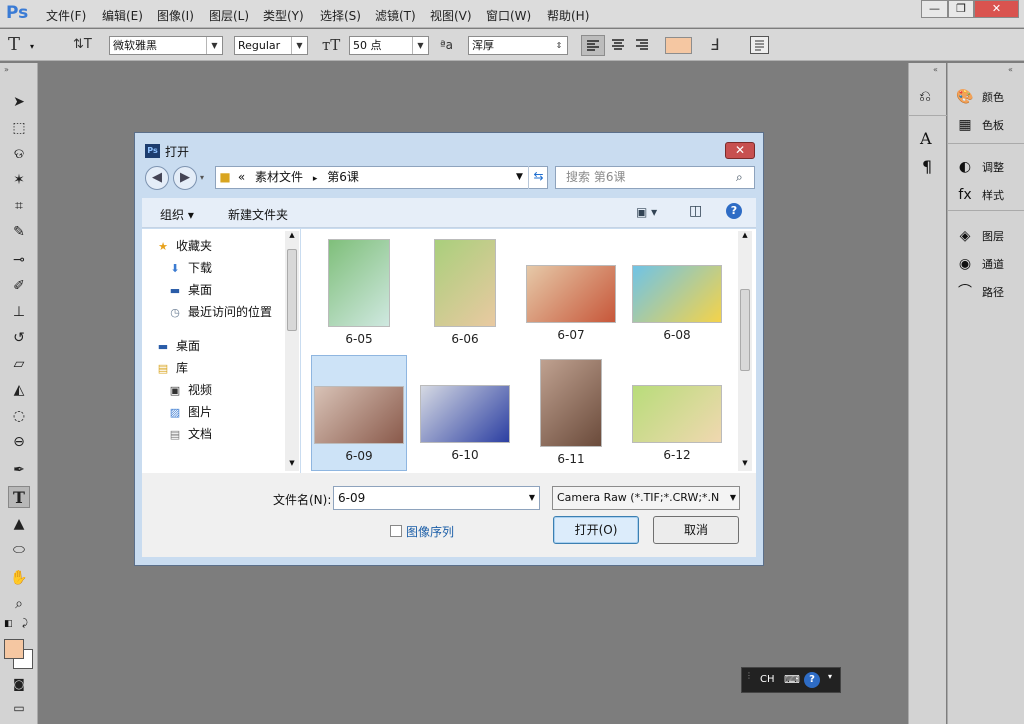 This screenshot has height=724, width=1024. What do you see at coordinates (19, 416) in the screenshot?
I see `blur-tool-icon: ◌` at bounding box center [19, 416].